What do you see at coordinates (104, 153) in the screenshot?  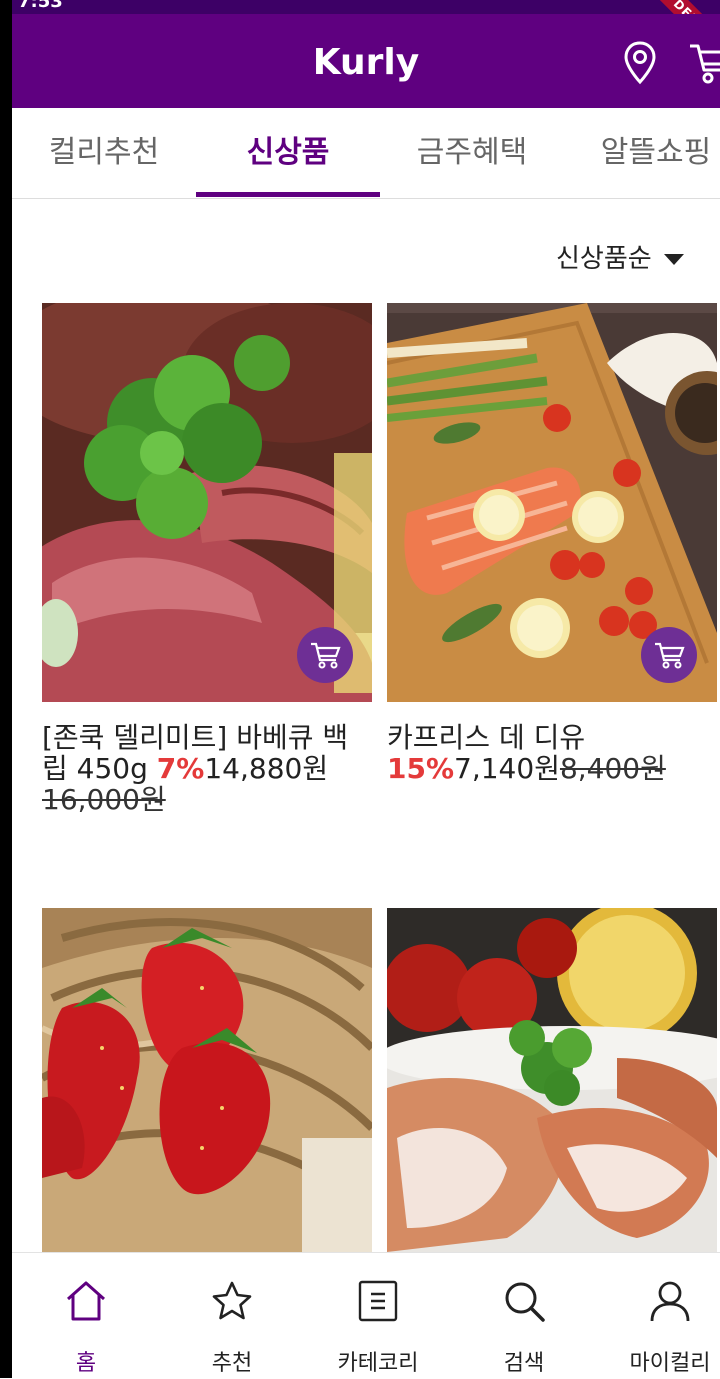 I see `tab-recommend: 컬리추천` at bounding box center [104, 153].